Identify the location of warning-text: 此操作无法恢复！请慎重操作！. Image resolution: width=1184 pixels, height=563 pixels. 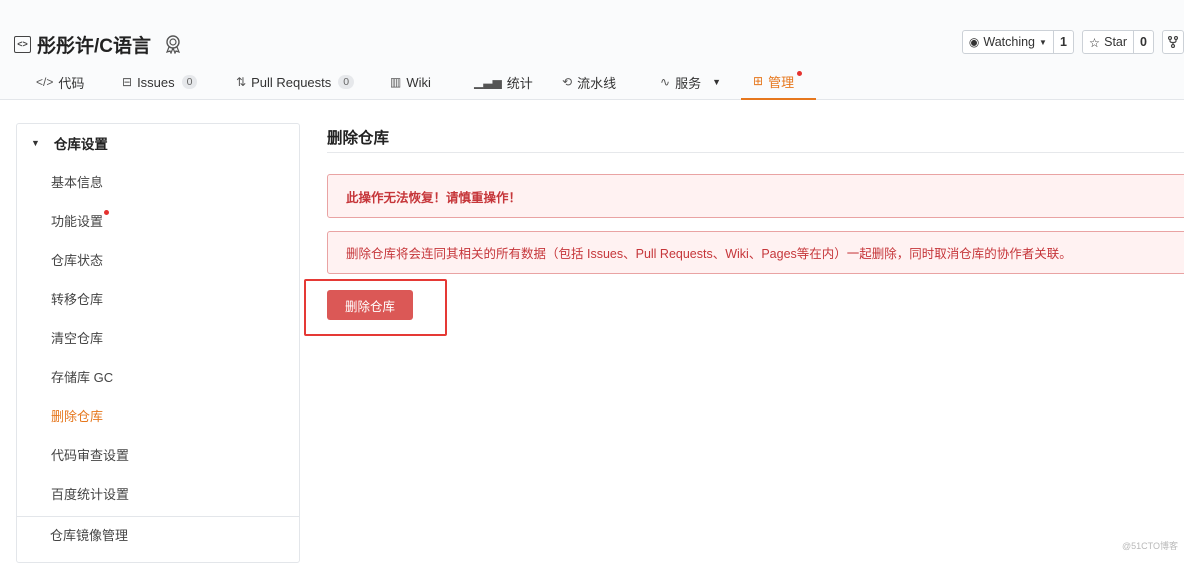
(434, 197).